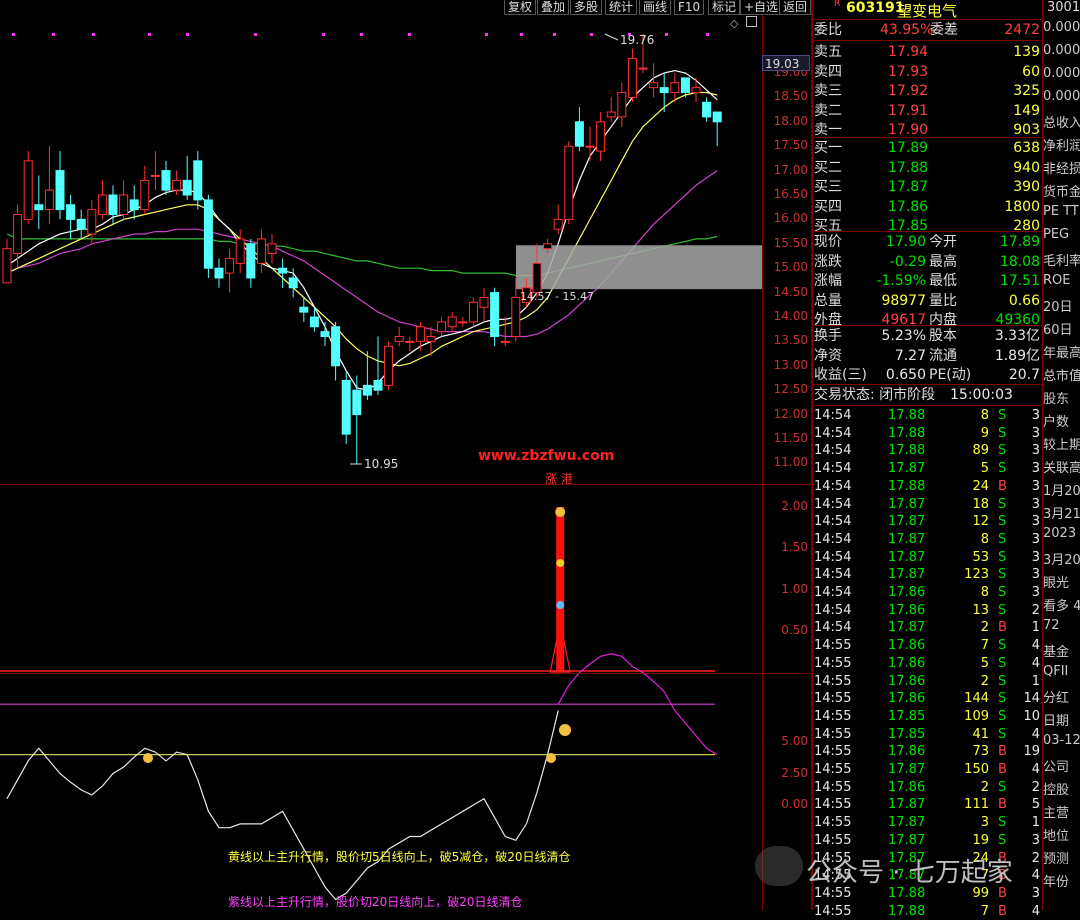  I want to click on toolbar-button-huaxian: 画线, so click(655, 7).